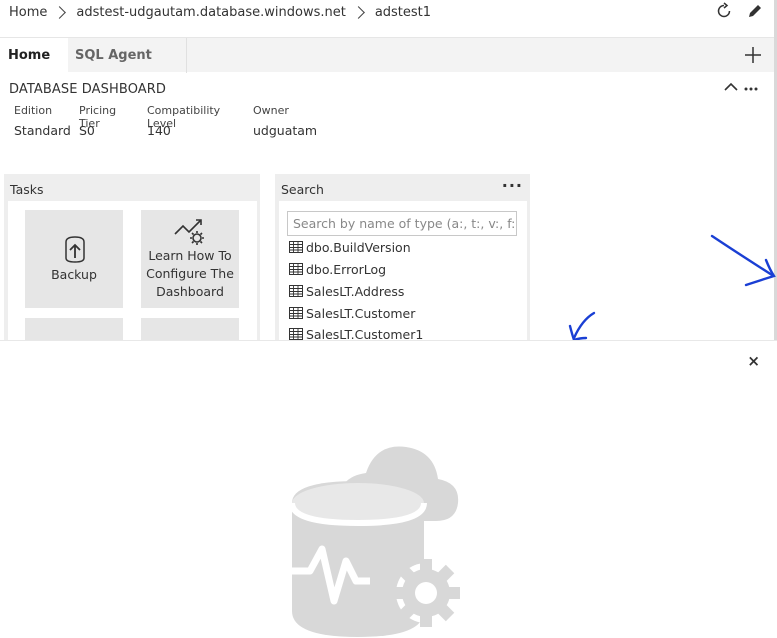 The height and width of the screenshot is (638, 777). I want to click on tab-home: Home, so click(34, 55).